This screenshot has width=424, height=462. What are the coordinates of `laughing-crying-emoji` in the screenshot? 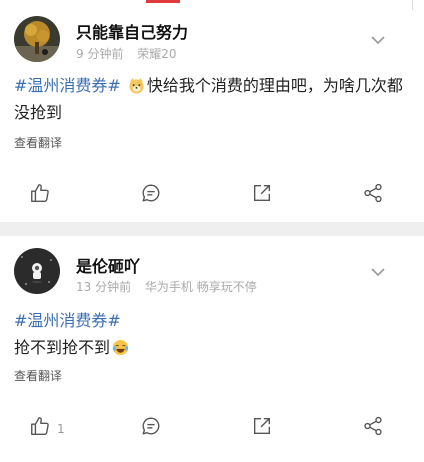 It's located at (120, 347).